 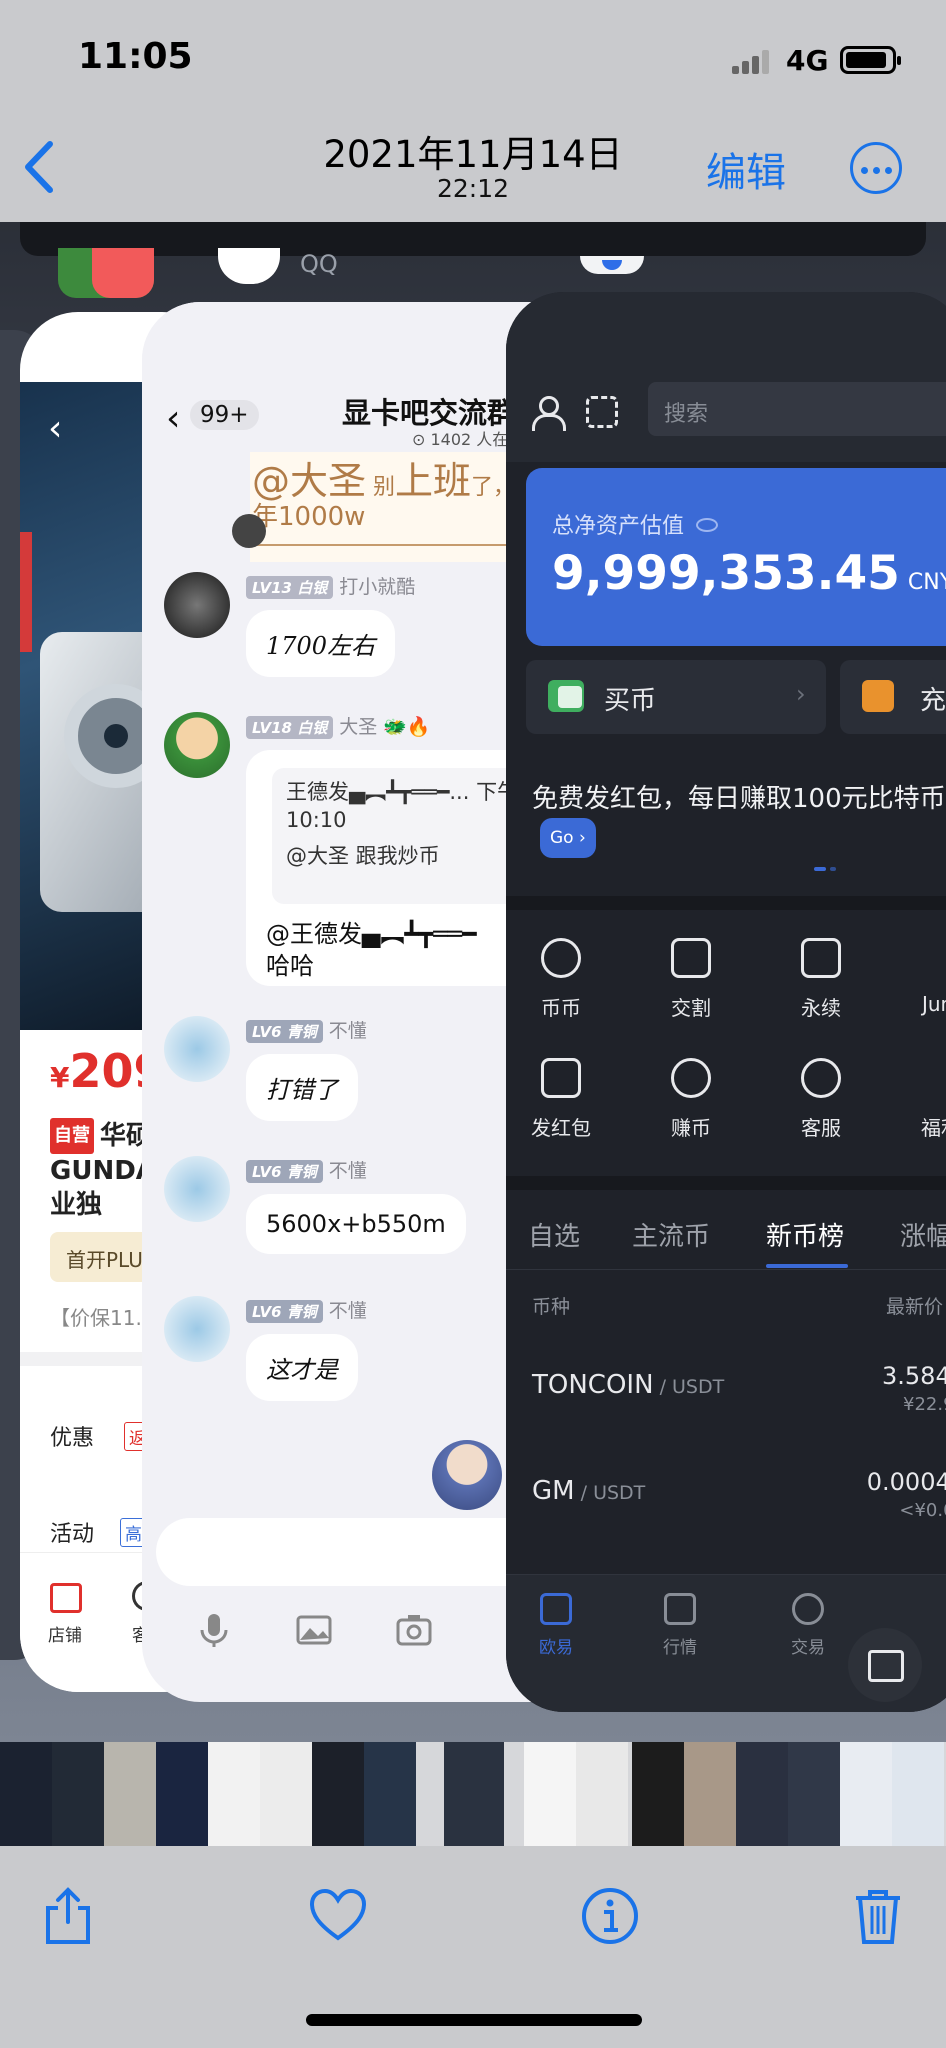 I want to click on bottom-toolbar, so click(x=473, y=1947).